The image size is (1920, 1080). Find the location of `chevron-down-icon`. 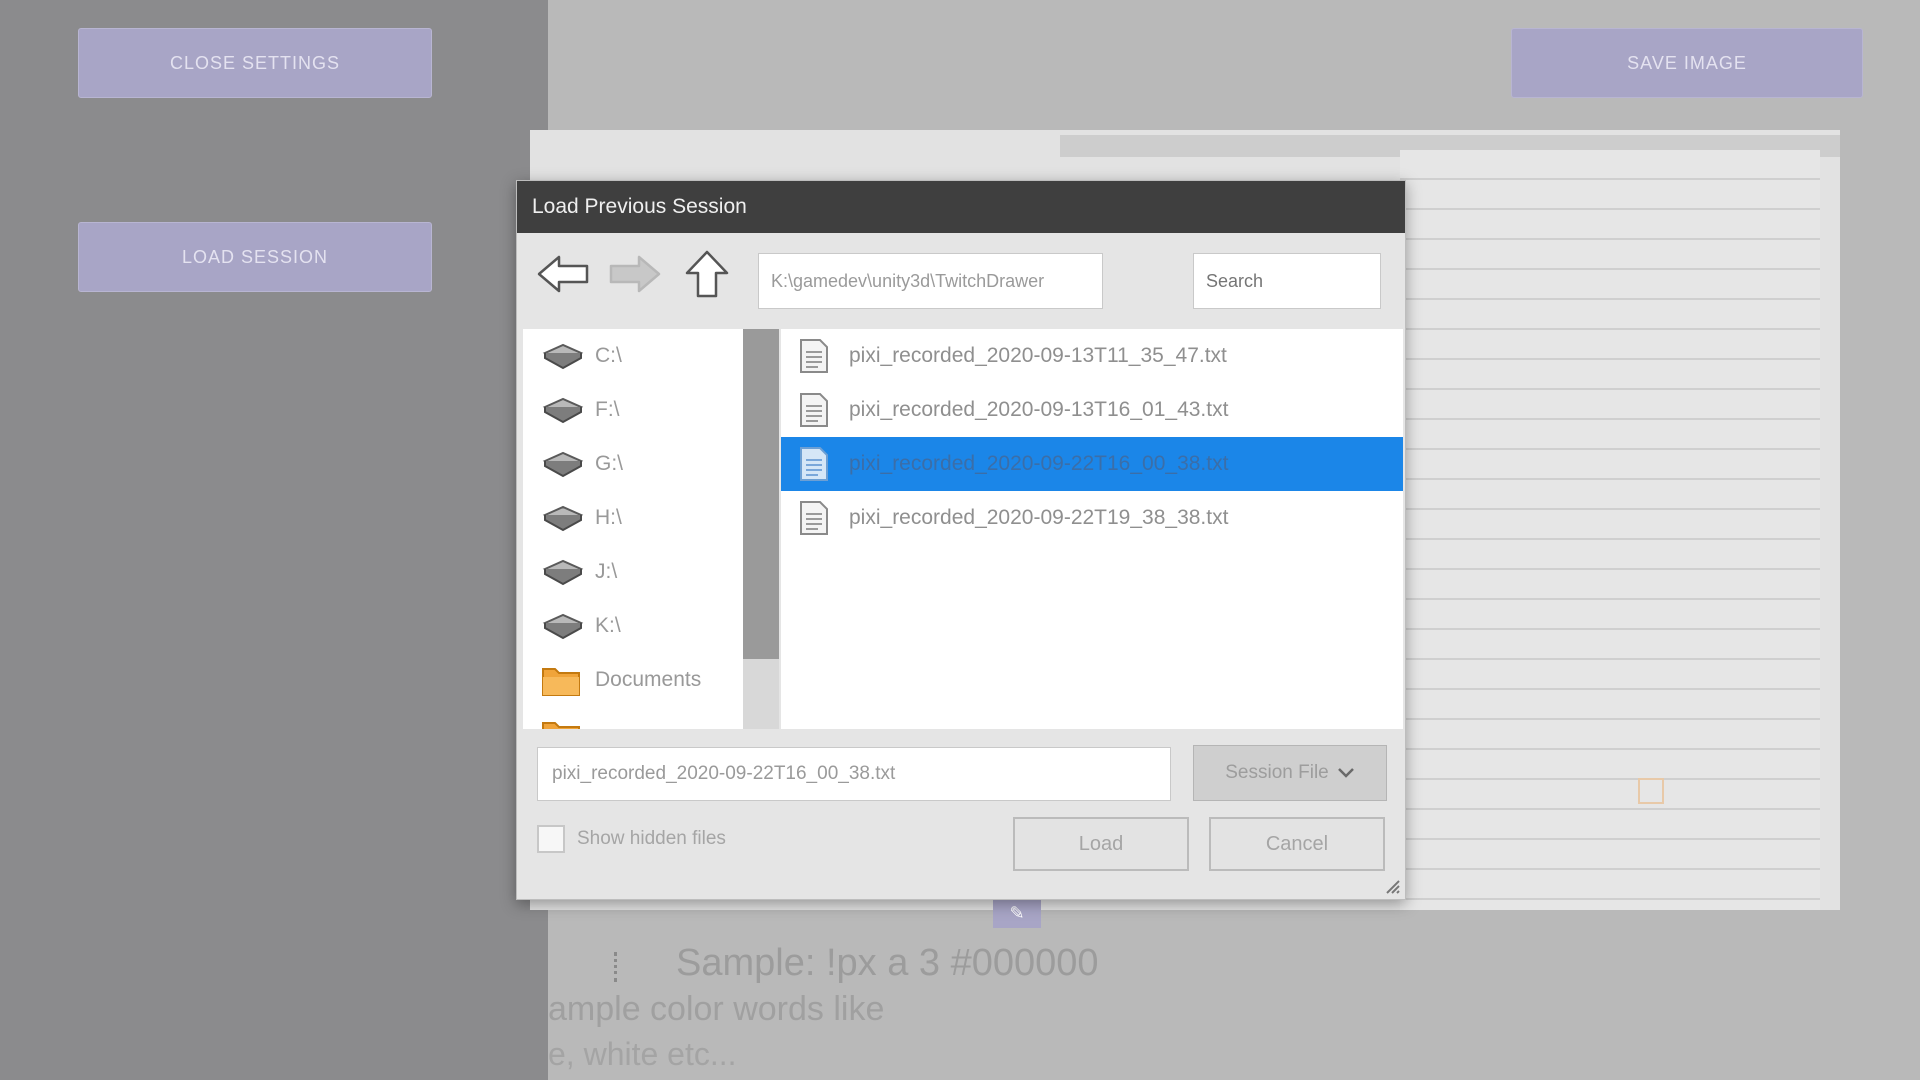

chevron-down-icon is located at coordinates (1345, 773).